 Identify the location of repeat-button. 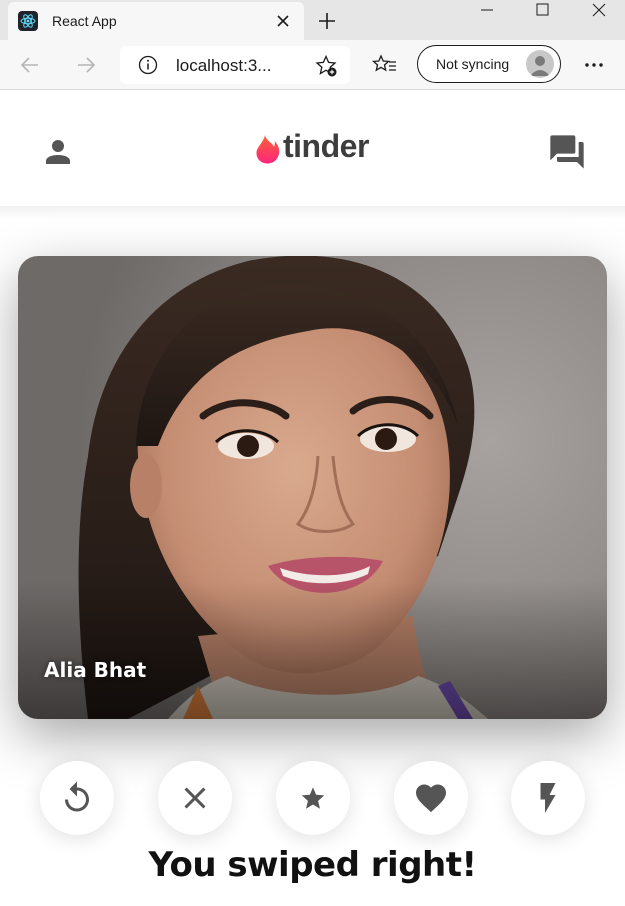
(77, 798).